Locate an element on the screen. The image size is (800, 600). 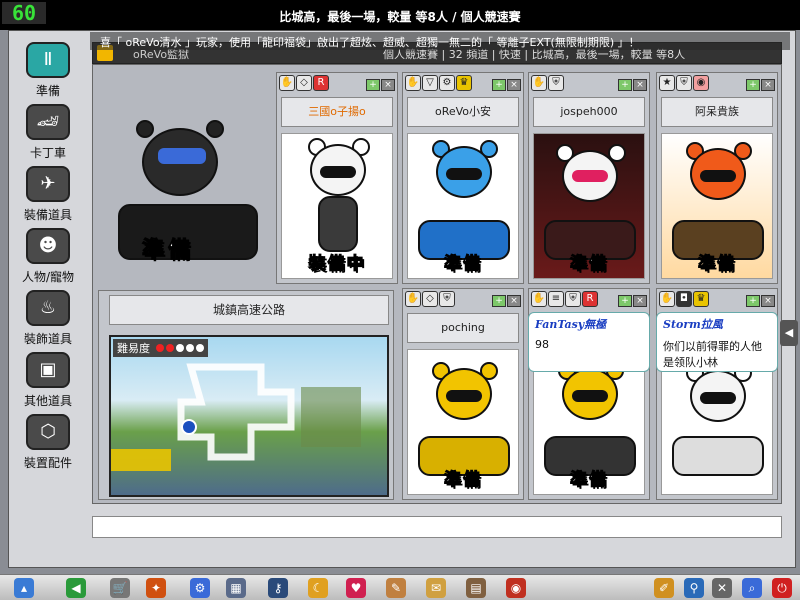
player-name: poching is located at coordinates (463, 328).